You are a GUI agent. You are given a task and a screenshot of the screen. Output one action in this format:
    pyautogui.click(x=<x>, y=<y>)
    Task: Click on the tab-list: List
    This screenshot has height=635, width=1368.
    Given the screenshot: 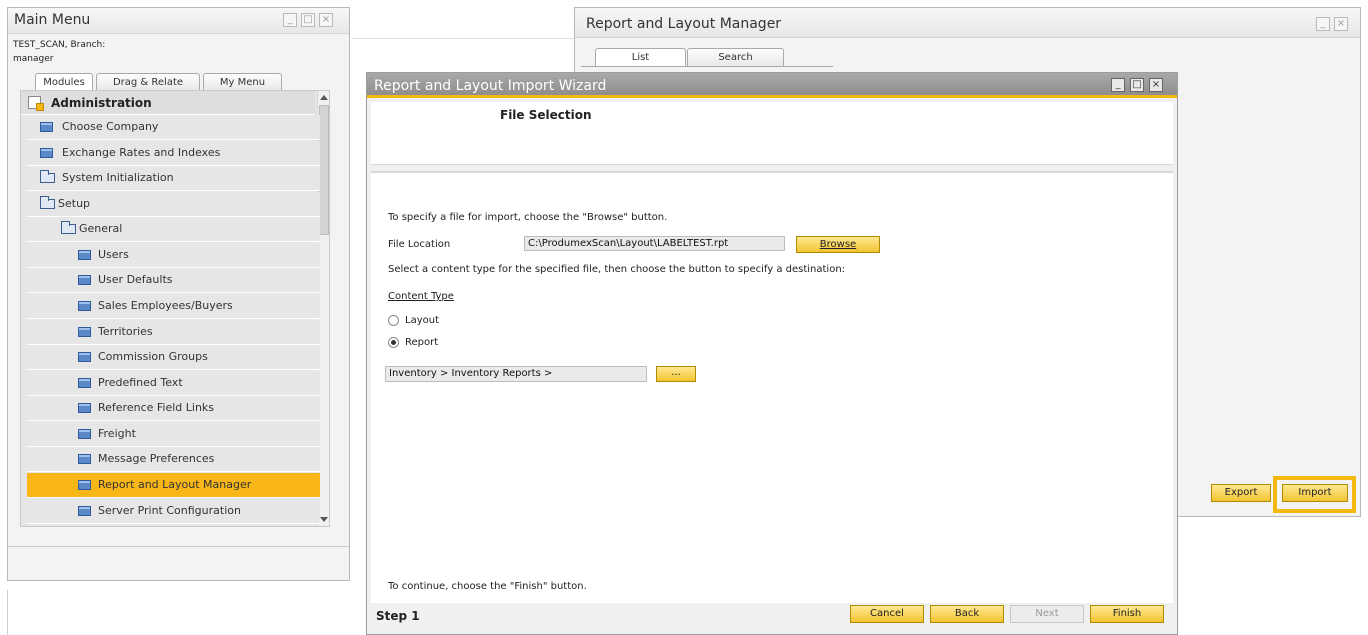 What is the action you would take?
    pyautogui.click(x=640, y=57)
    